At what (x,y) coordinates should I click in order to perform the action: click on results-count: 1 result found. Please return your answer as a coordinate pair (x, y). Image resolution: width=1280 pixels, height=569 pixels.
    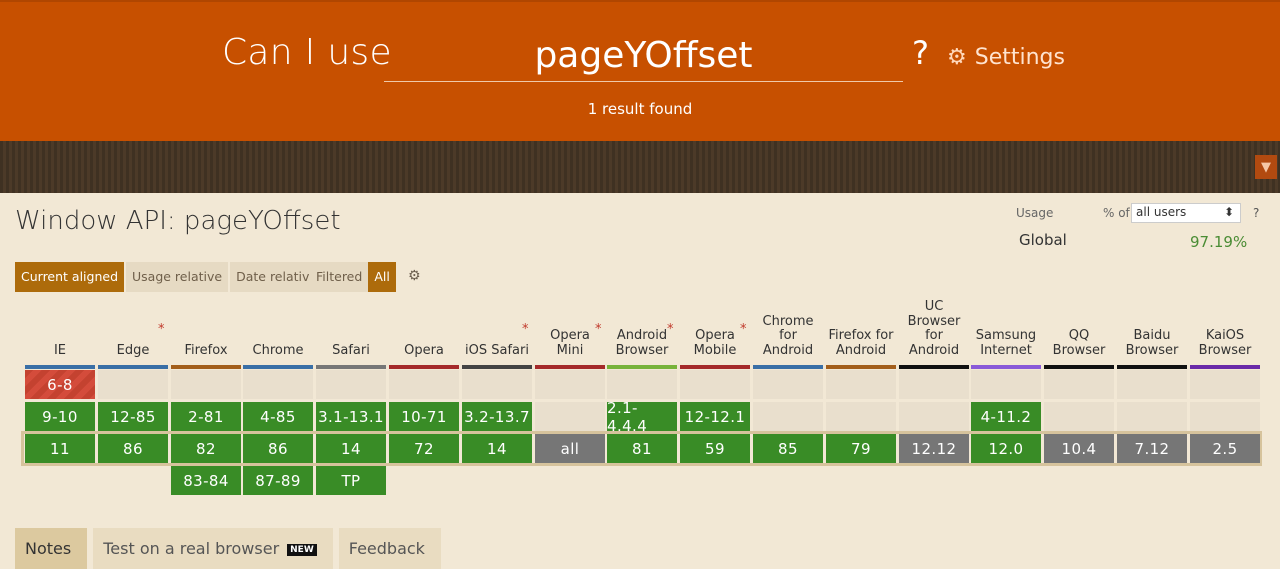
    Looking at the image, I should click on (640, 109).